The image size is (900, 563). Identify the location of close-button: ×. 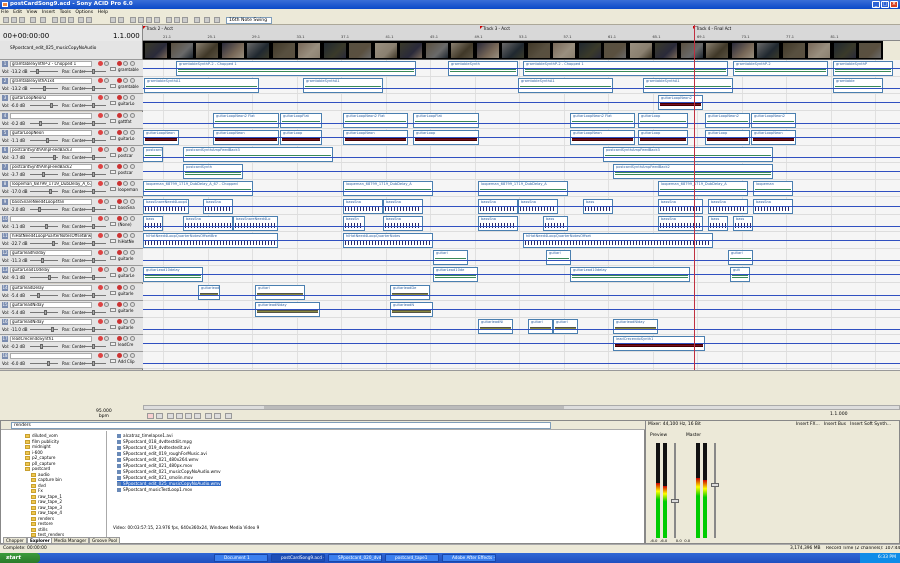
(894, 4).